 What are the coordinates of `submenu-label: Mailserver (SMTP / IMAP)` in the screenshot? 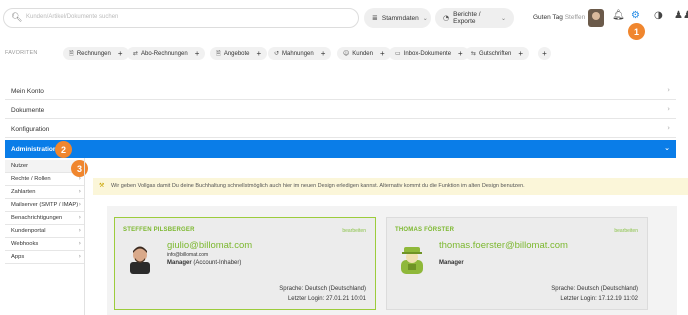 It's located at (45, 205).